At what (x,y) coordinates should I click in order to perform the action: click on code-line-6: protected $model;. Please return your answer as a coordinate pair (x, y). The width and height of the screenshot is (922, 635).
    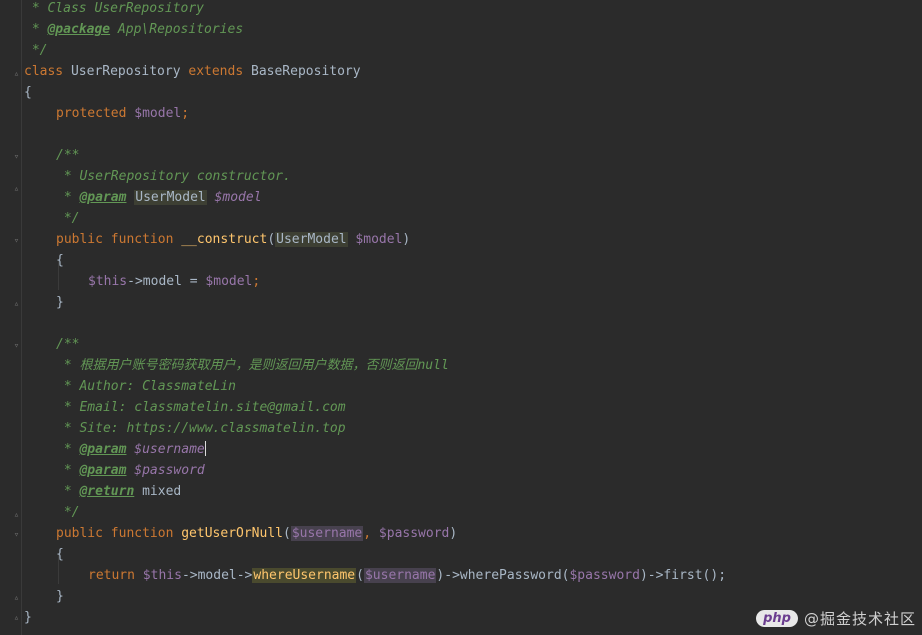
    Looking at the image, I should click on (122, 113).